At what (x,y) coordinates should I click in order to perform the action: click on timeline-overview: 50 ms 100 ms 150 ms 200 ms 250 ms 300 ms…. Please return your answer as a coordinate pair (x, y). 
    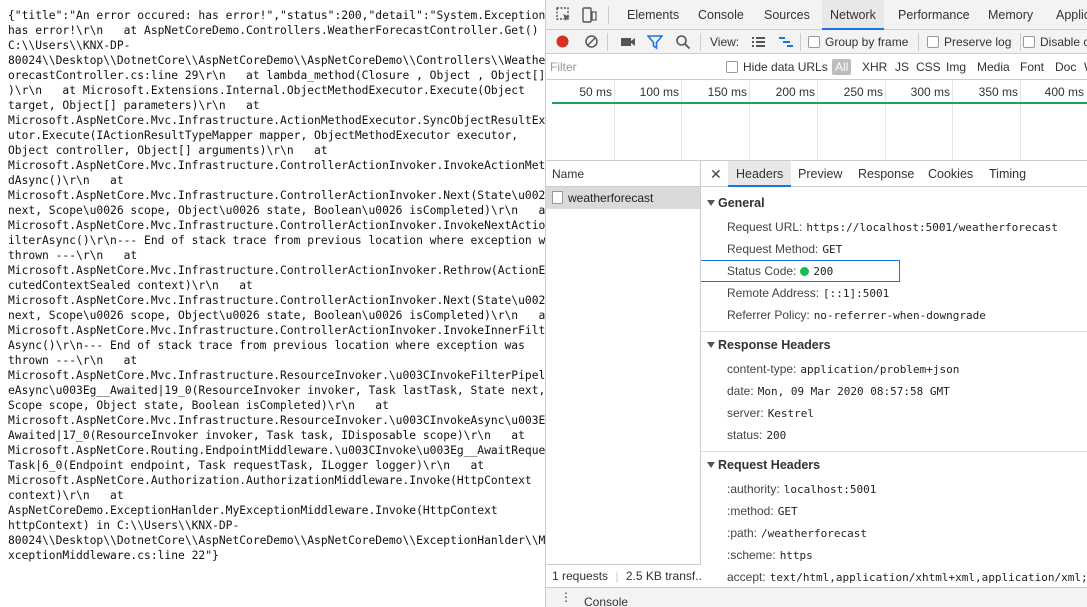
    Looking at the image, I should click on (816, 120).